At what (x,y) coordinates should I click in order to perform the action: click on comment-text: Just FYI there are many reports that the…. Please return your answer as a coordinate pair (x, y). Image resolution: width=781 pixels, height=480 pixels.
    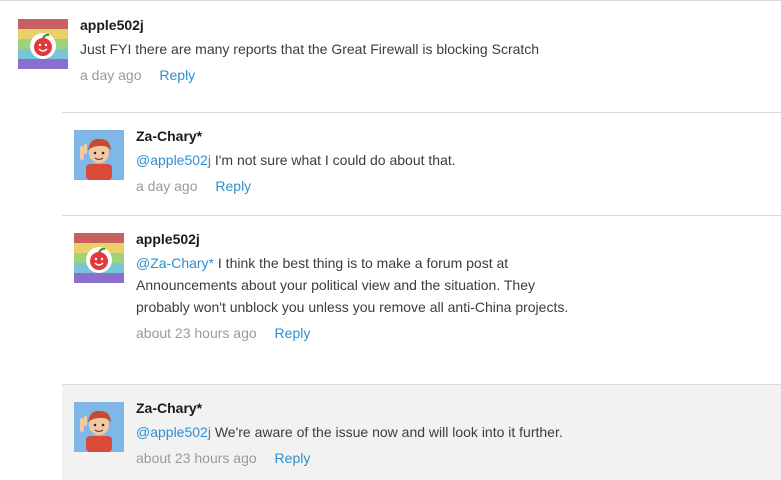
    Looking at the image, I should click on (310, 49).